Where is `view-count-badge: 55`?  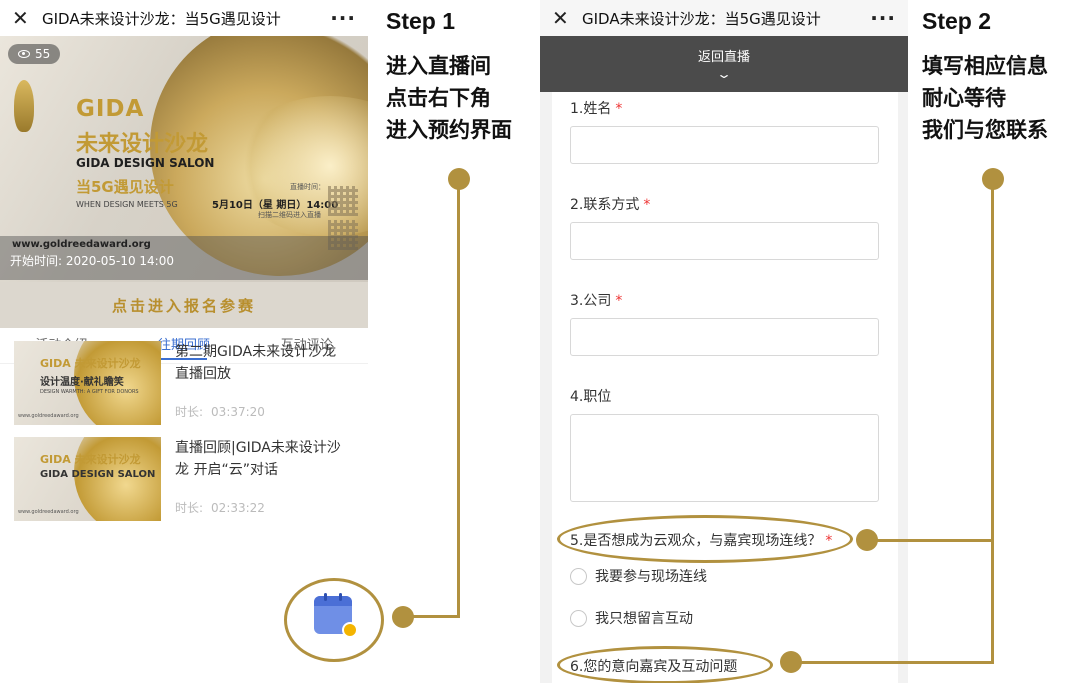
view-count-badge: 55 is located at coordinates (34, 54).